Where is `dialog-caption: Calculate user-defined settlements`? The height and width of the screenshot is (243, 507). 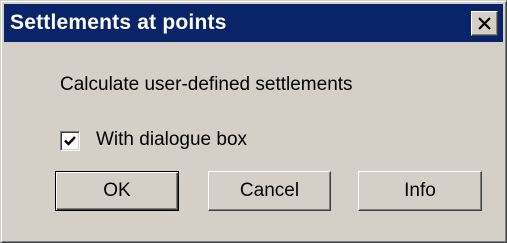 dialog-caption: Calculate user-defined settlements is located at coordinates (206, 84).